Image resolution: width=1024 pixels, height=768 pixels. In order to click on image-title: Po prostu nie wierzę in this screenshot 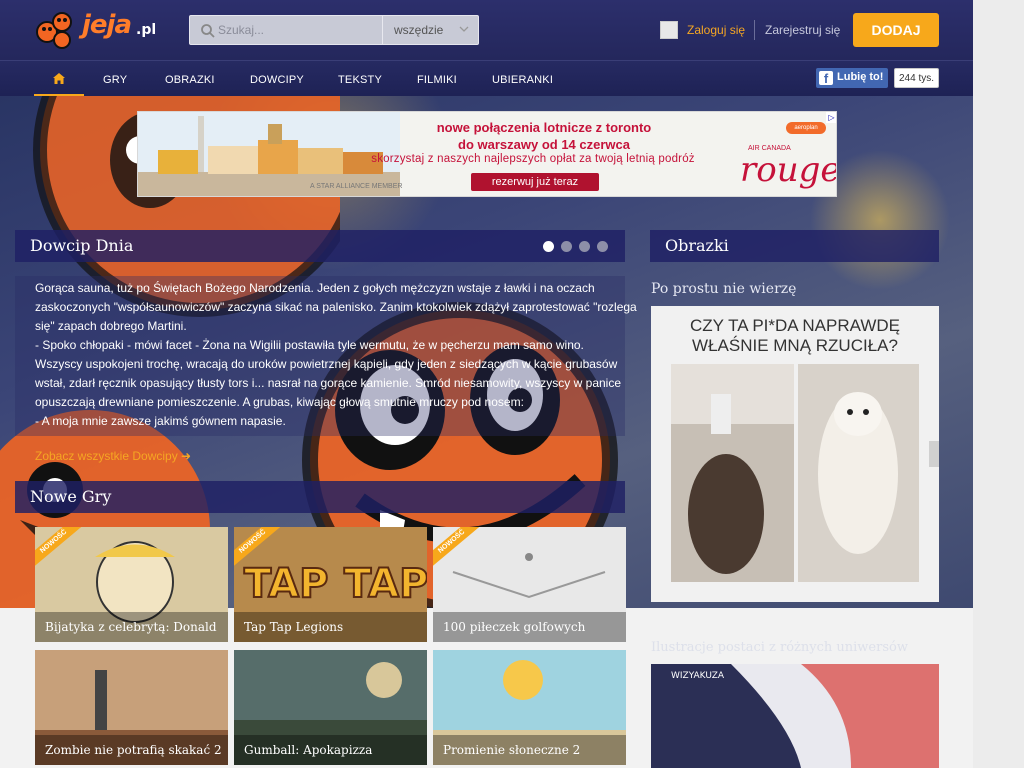, I will do `click(723, 289)`.